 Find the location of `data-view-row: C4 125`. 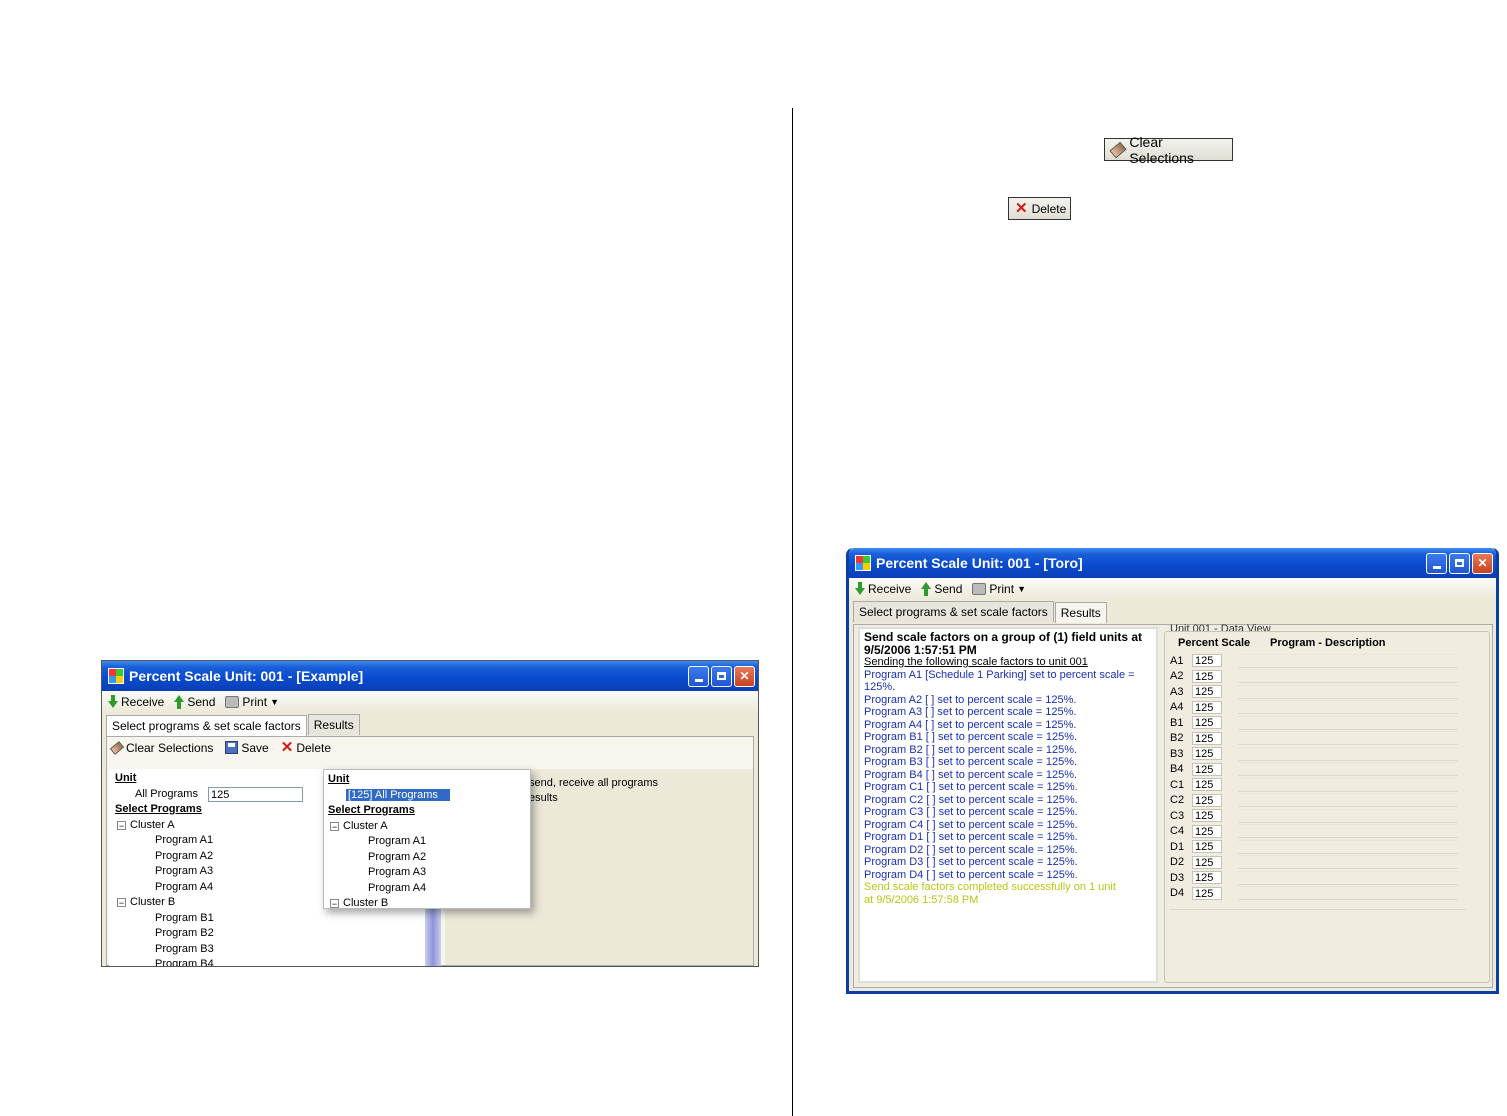

data-view-row: C4 125 is located at coordinates (1314, 831).